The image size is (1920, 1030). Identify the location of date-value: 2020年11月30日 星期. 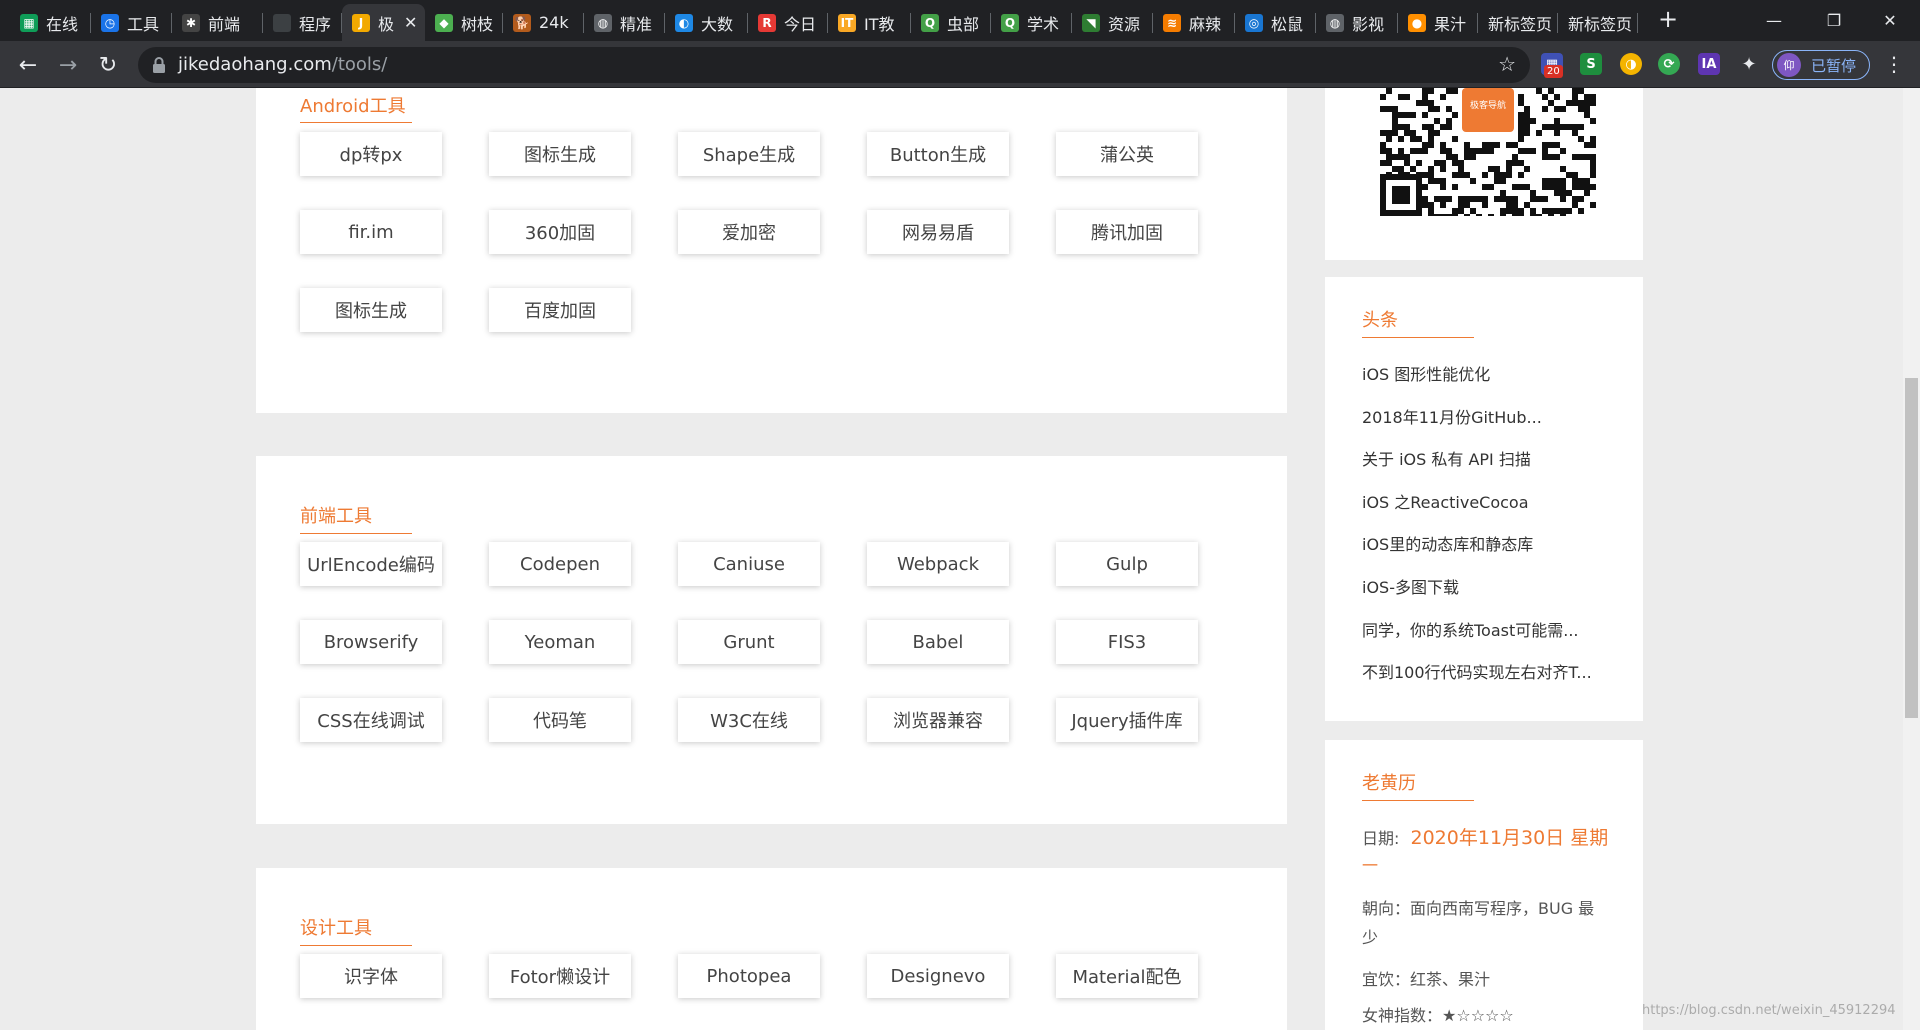
(1509, 838).